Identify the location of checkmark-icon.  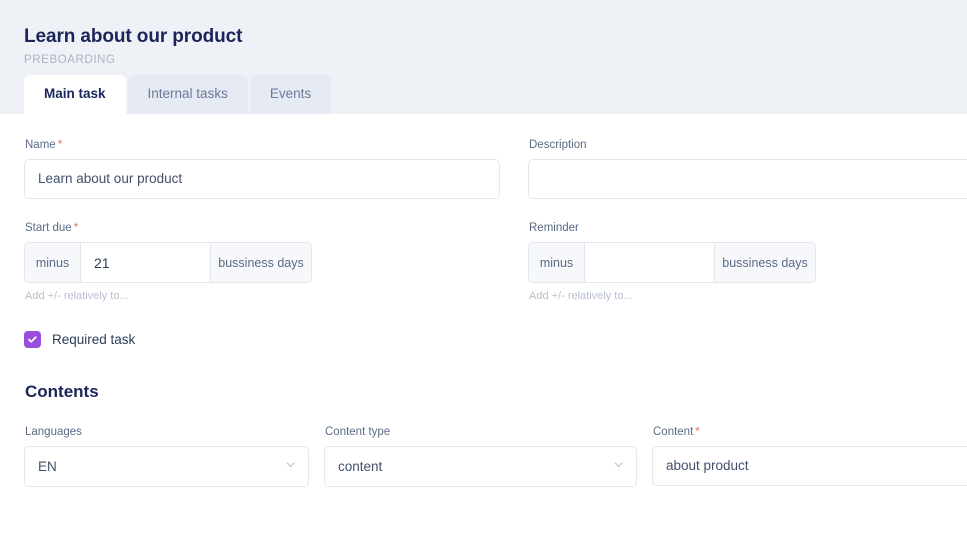
(32, 339).